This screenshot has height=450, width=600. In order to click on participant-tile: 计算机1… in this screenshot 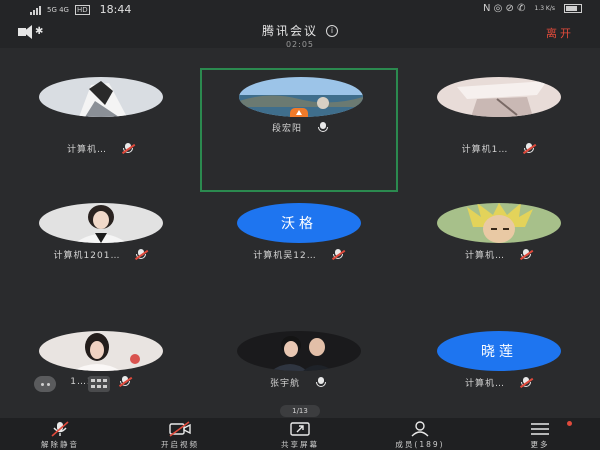, I will do `click(499, 130)`.